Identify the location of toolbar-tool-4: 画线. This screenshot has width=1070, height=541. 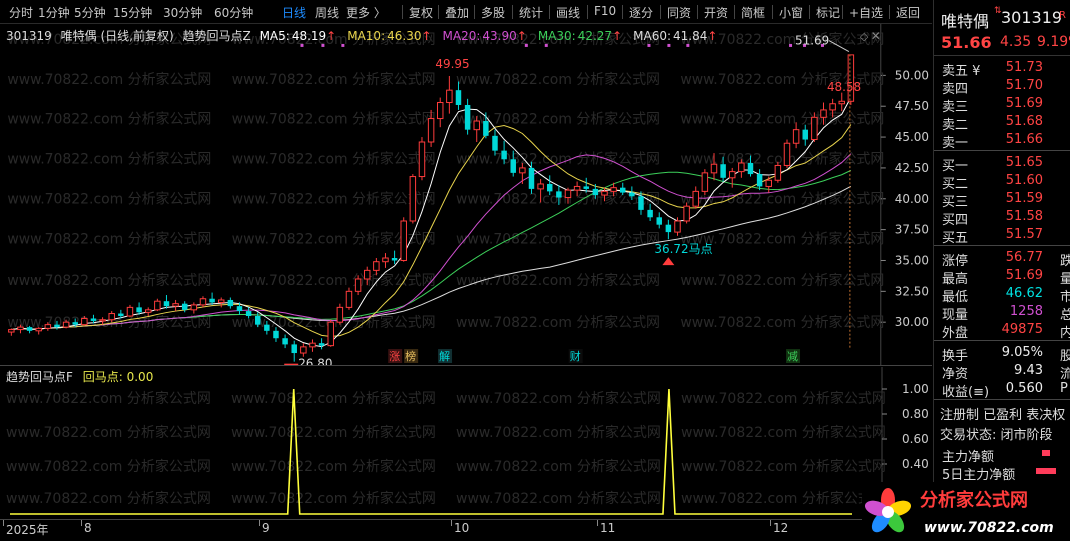
(568, 12).